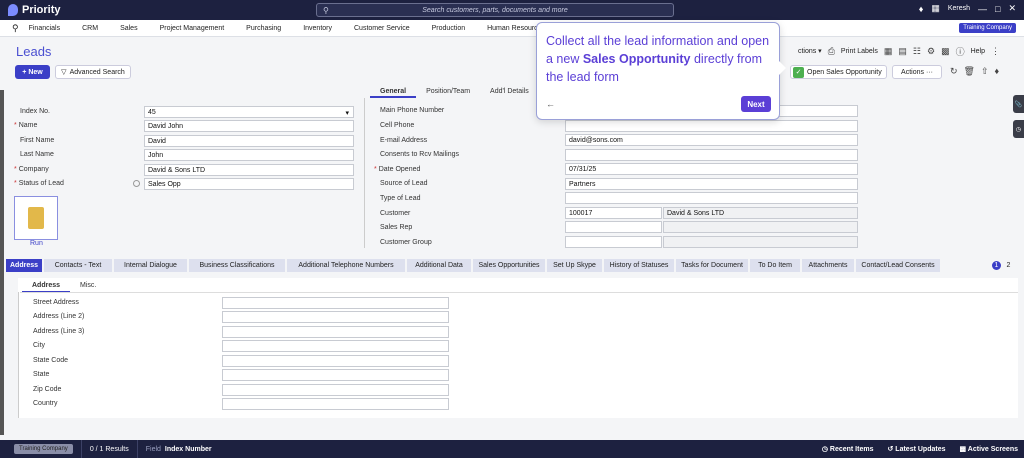  I want to click on advanced-search-button: ▽ Advanced Search, so click(93, 72).